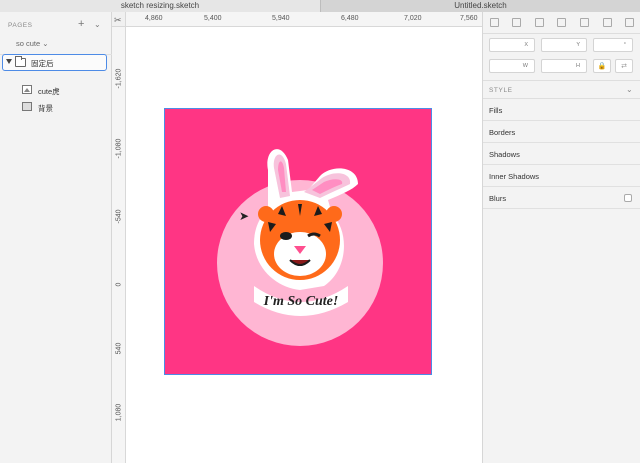  What do you see at coordinates (561, 176) in the screenshot?
I see `inner-shadows-section: Inner Shadows` at bounding box center [561, 176].